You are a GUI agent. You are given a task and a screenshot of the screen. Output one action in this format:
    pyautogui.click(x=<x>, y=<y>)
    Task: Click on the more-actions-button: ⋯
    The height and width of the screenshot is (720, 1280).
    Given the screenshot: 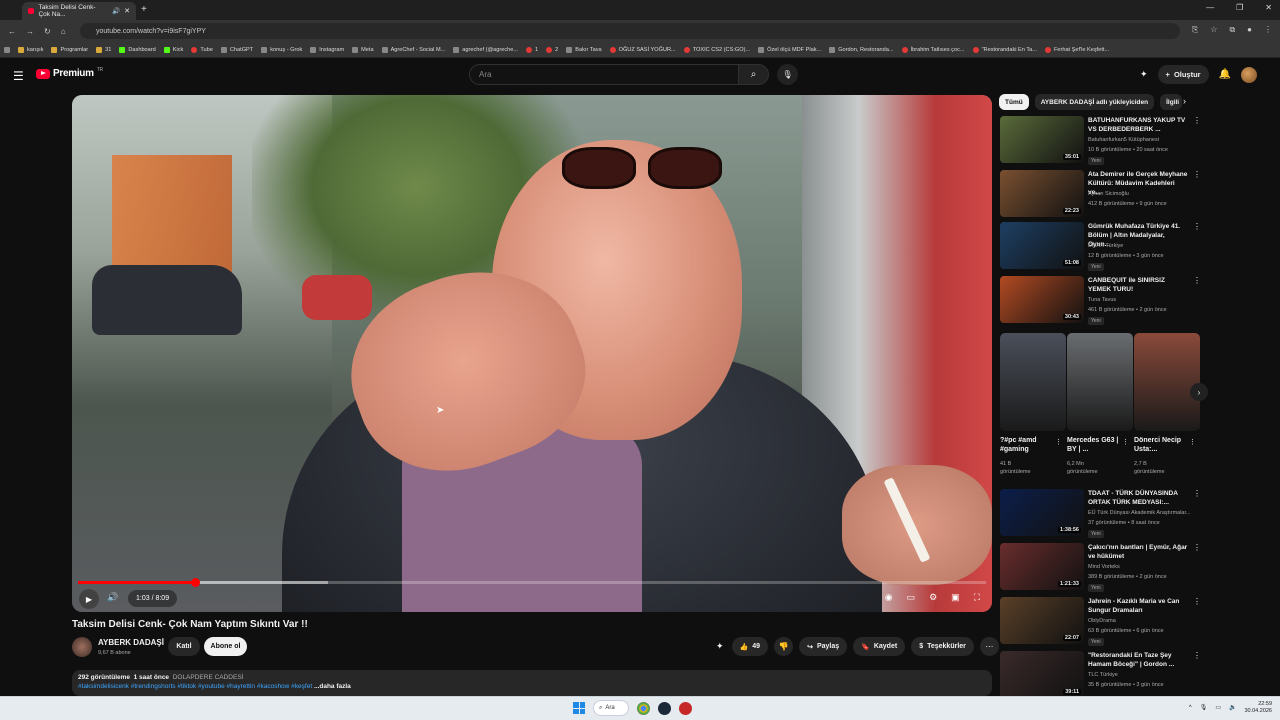 What is the action you would take?
    pyautogui.click(x=989, y=646)
    